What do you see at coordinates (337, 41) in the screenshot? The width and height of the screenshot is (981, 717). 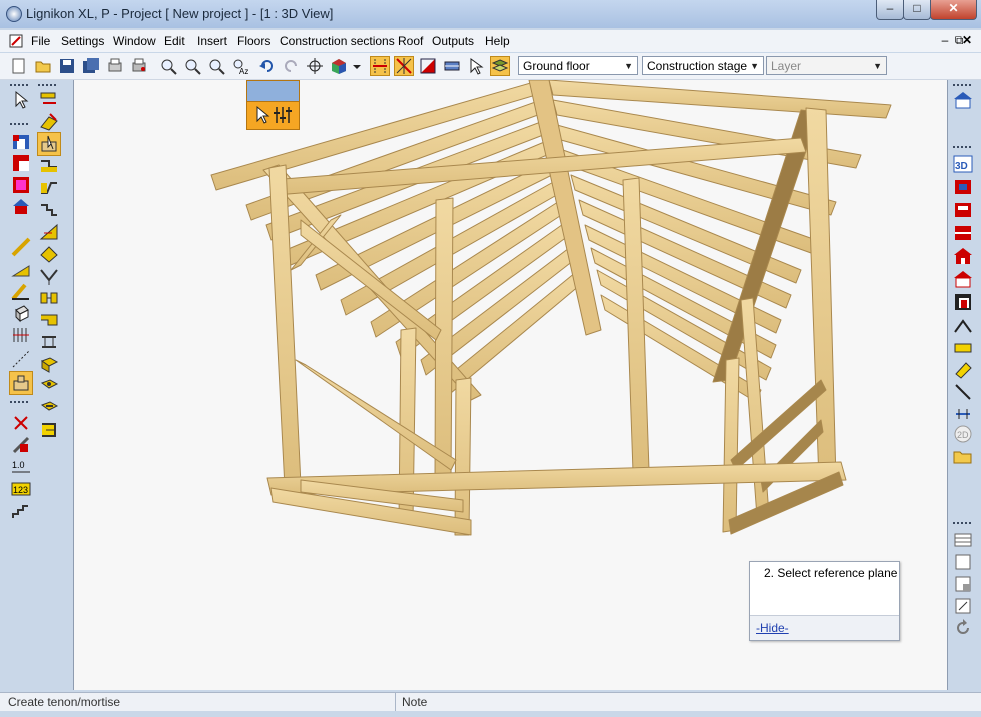 I see `menu-construction-sections: Construction sections` at bounding box center [337, 41].